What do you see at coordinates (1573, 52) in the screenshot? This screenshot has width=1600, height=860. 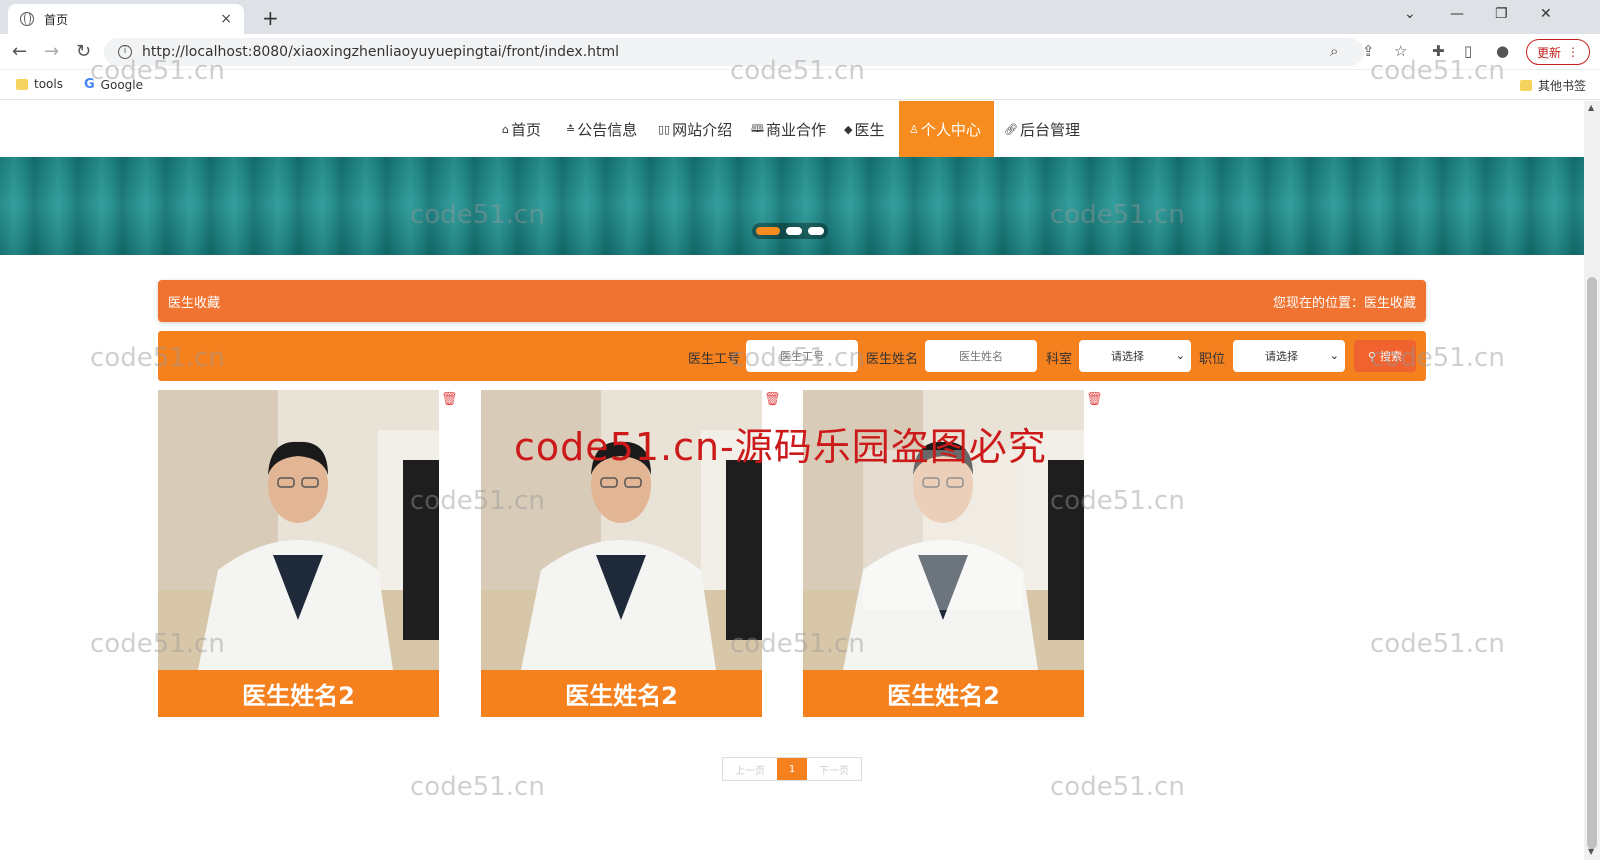 I see `more-icon: ⋮` at bounding box center [1573, 52].